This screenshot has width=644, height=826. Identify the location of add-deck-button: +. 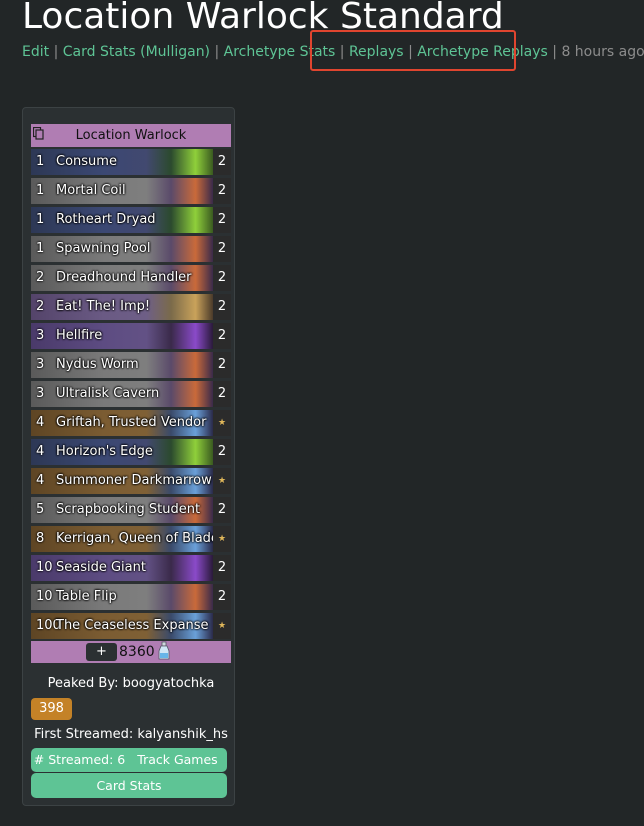
(101, 652).